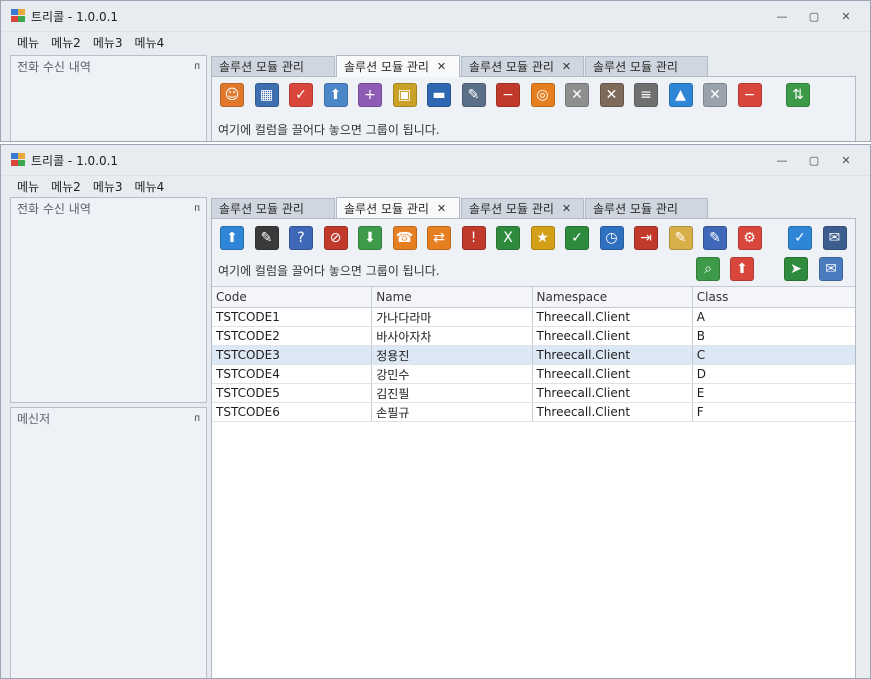 This screenshot has height=679, width=871. Describe the element at coordinates (292, 374) in the screenshot. I see `cell-code: TSTCODE4` at that location.